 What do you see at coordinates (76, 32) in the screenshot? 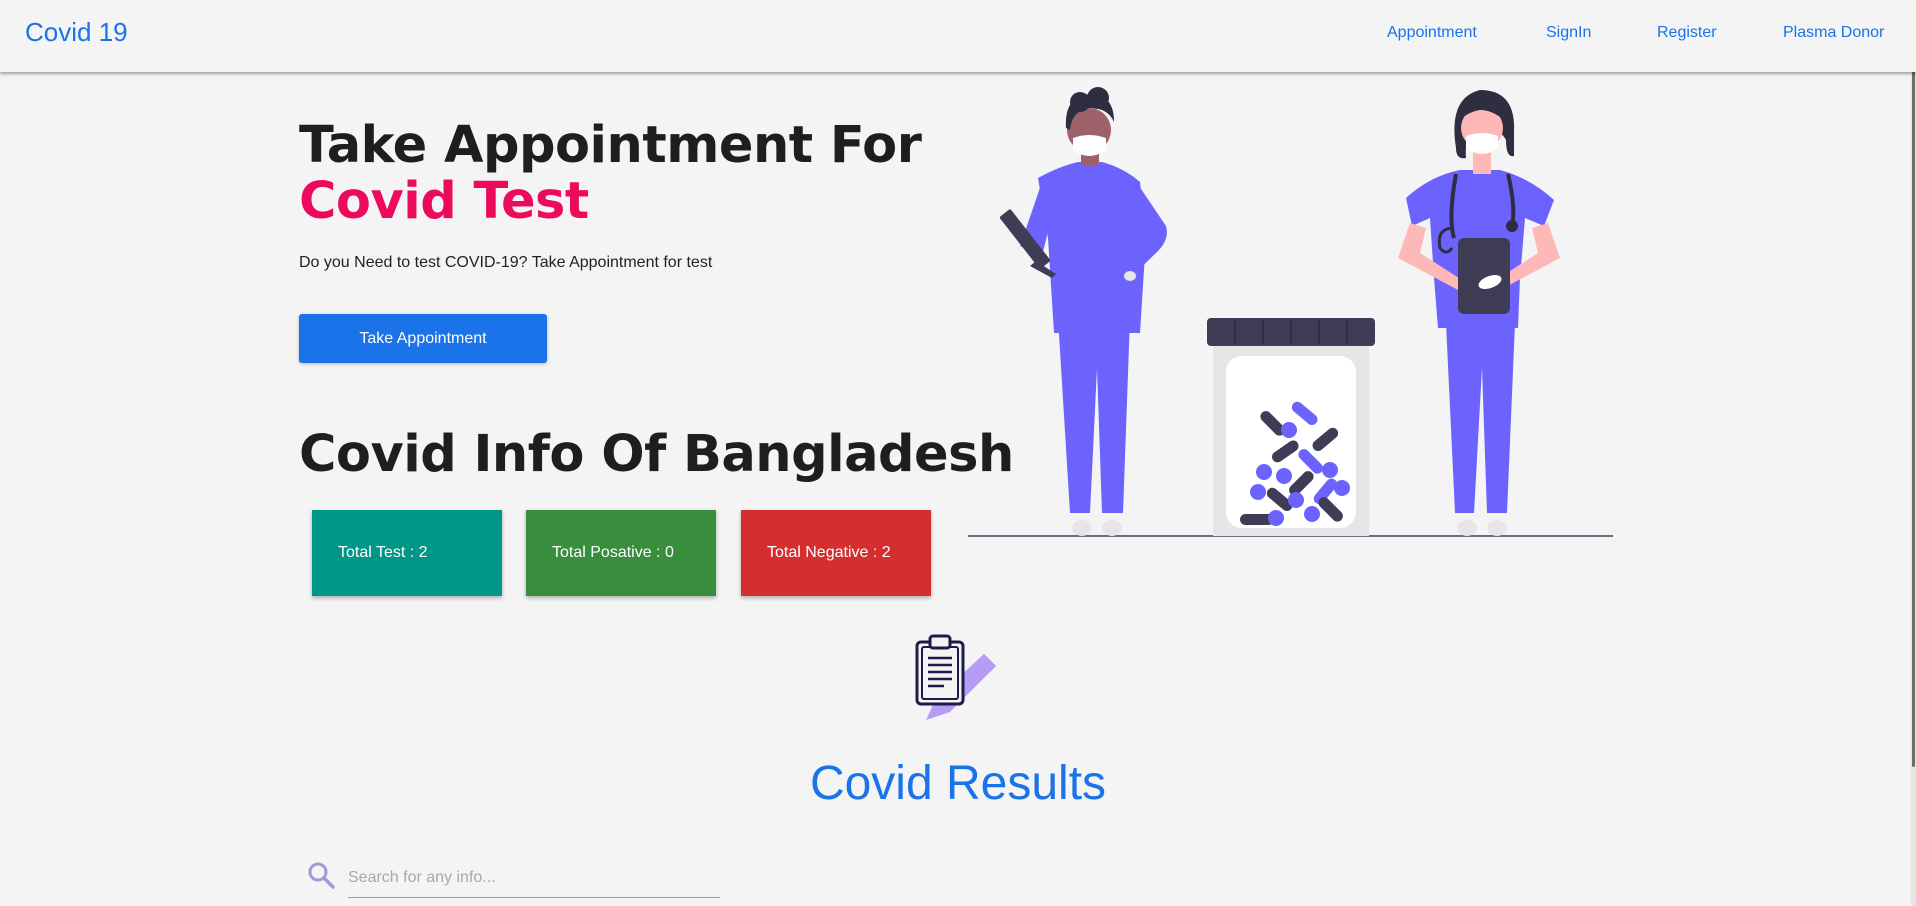
I see `brand-logo: Covid 19` at bounding box center [76, 32].